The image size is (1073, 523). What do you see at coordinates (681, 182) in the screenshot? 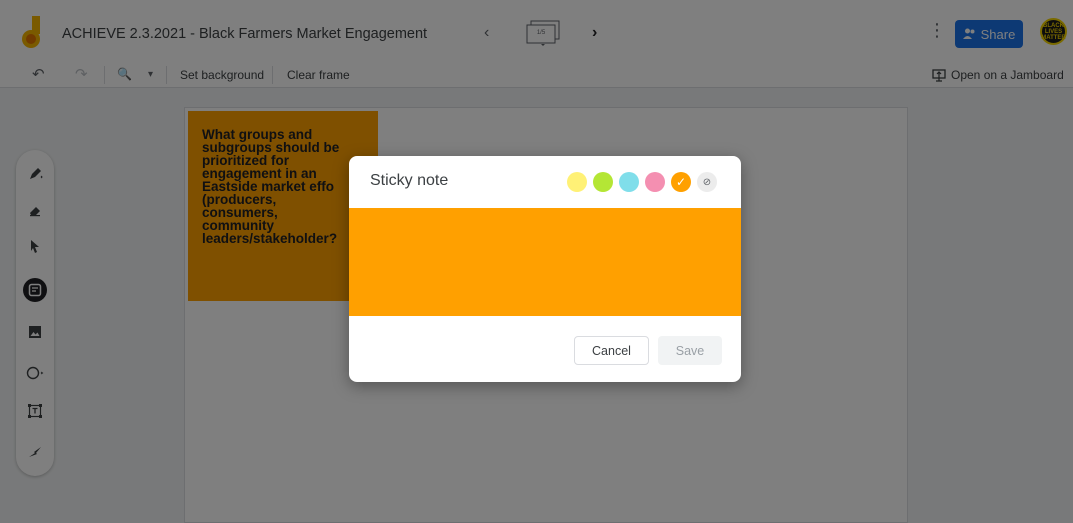
I see `swatch-orange: ✓` at bounding box center [681, 182].